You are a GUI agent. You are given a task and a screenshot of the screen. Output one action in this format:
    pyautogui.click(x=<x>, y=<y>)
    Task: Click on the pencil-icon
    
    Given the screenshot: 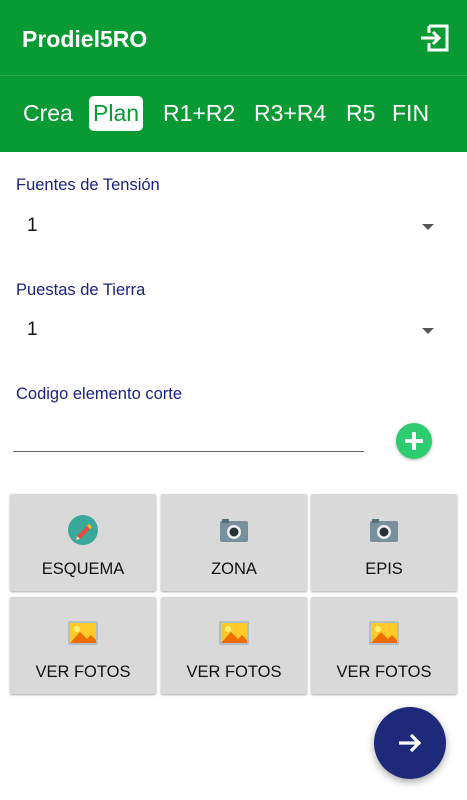 What is the action you would take?
    pyautogui.click(x=83, y=530)
    